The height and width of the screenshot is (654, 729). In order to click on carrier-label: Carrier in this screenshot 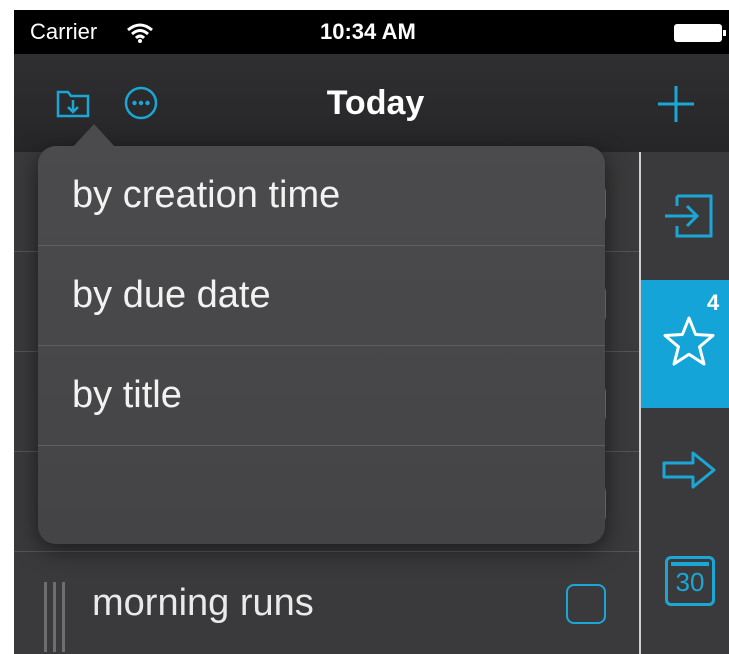, I will do `click(64, 31)`.